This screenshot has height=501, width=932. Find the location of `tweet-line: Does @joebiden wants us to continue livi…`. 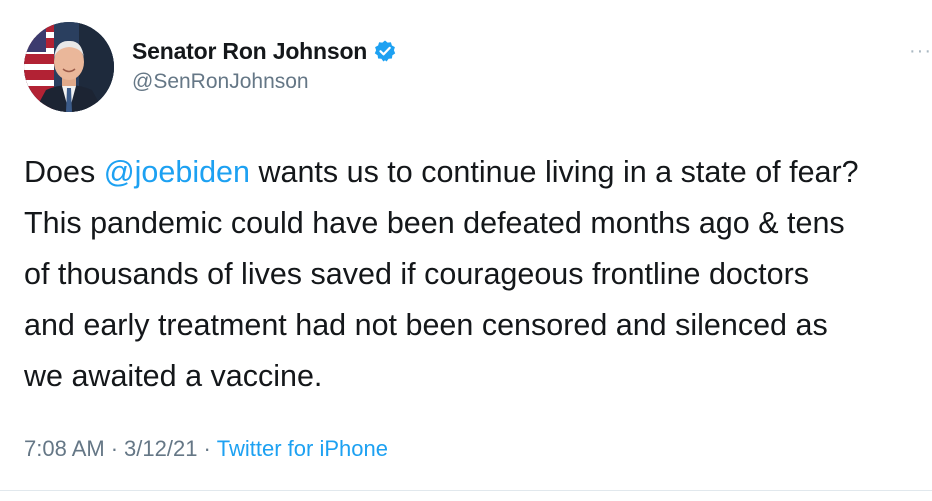

tweet-line: Does @joebiden wants us to continue livi… is located at coordinates (474, 172).